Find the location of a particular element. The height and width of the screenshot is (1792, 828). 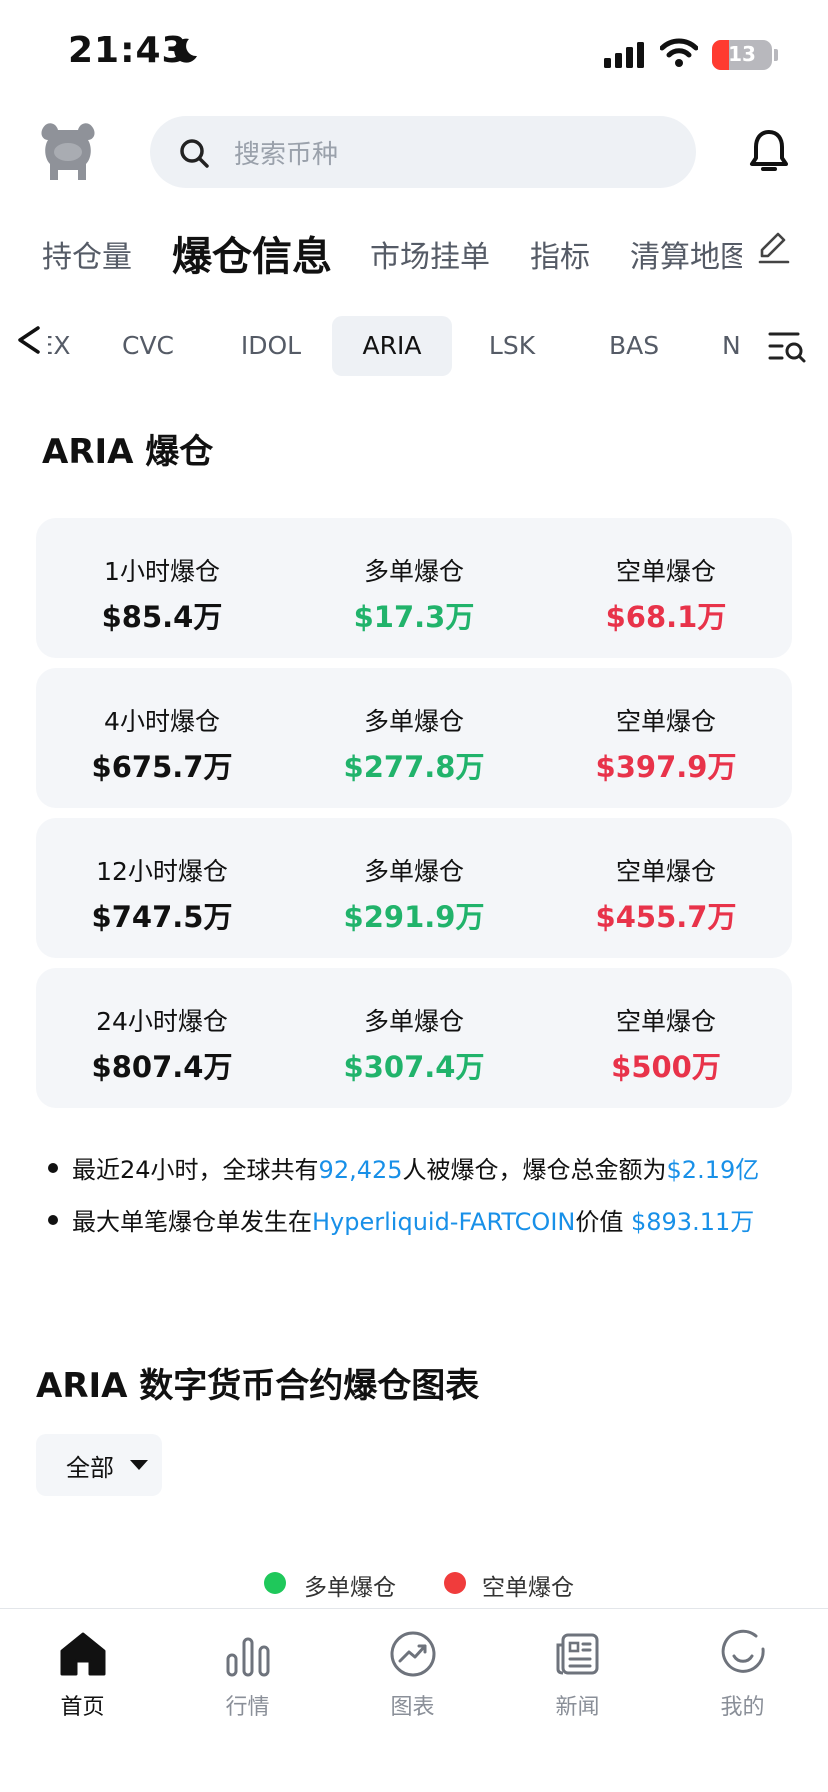

long-value: $307.4万 is located at coordinates (414, 1067).